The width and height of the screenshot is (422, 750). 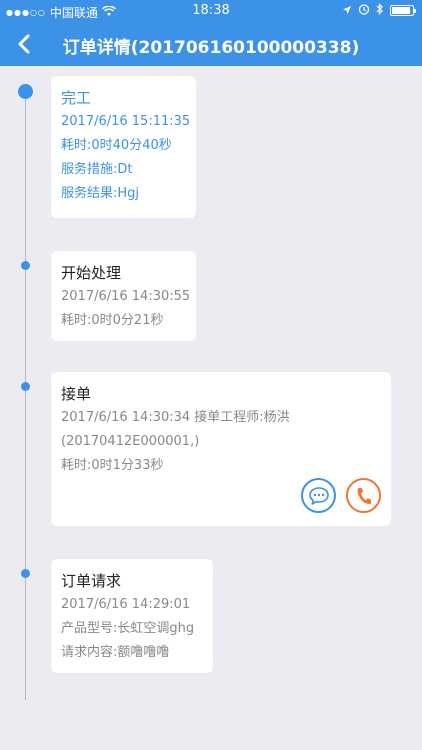 What do you see at coordinates (25, 396) in the screenshot?
I see `timeline-line` at bounding box center [25, 396].